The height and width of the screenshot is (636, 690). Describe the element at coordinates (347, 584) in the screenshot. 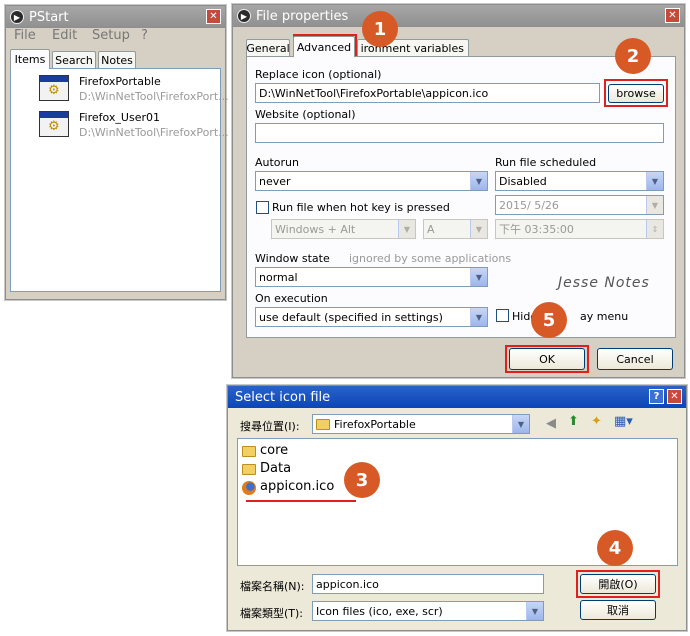

I see `filename-value: appicon.ico` at that location.